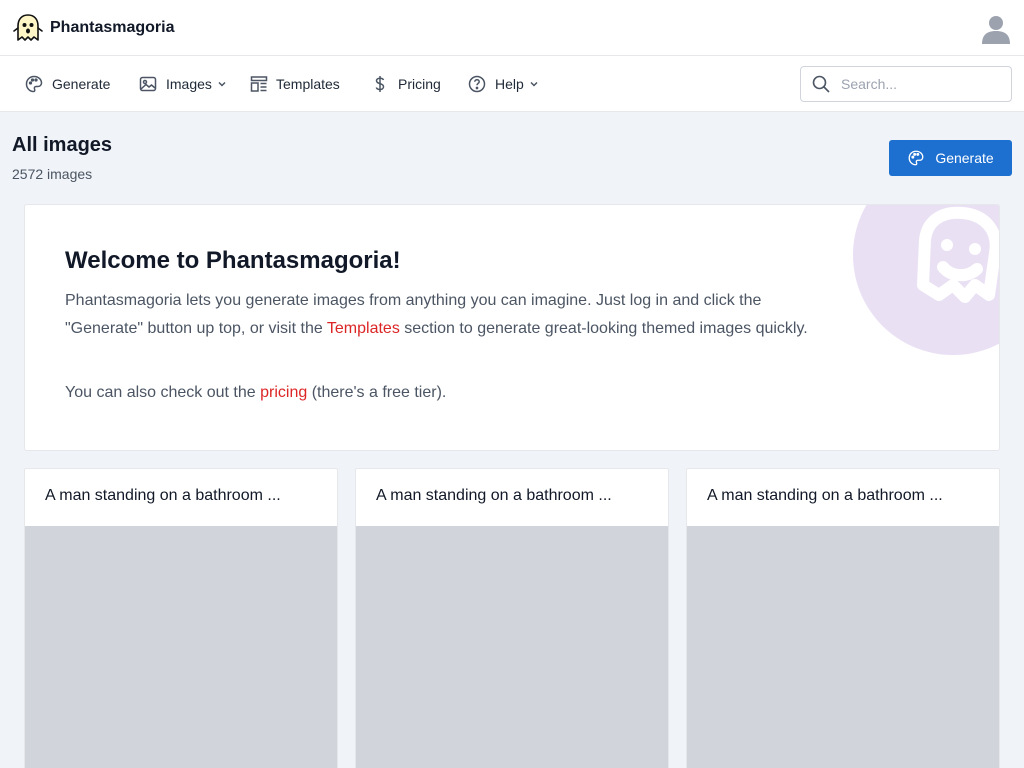 This screenshot has width=1024, height=768. I want to click on top-bar: Phantasmagoria, so click(512, 28).